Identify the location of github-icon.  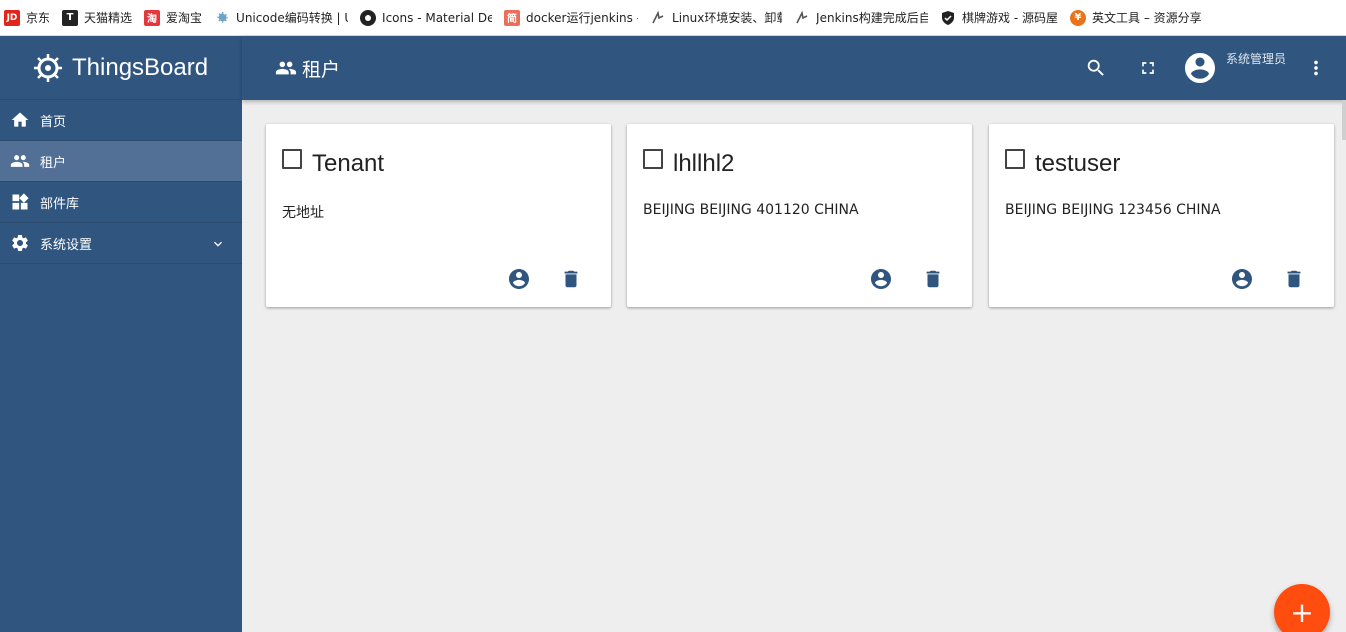
(368, 17).